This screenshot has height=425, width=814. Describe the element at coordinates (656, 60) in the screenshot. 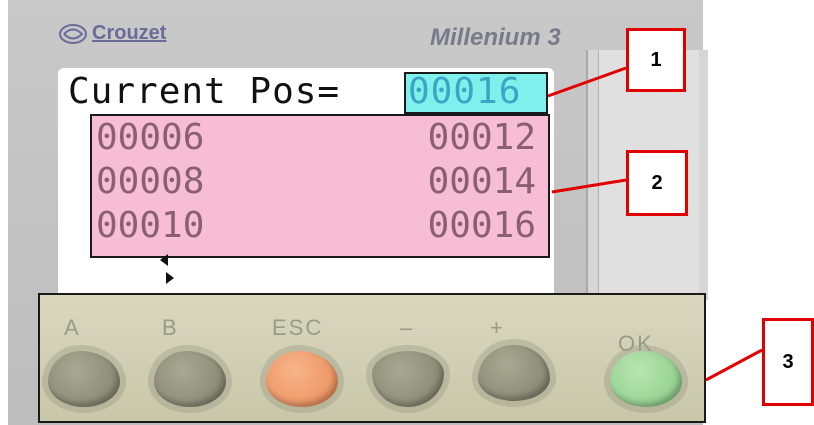

I see `callout-1: 1` at that location.